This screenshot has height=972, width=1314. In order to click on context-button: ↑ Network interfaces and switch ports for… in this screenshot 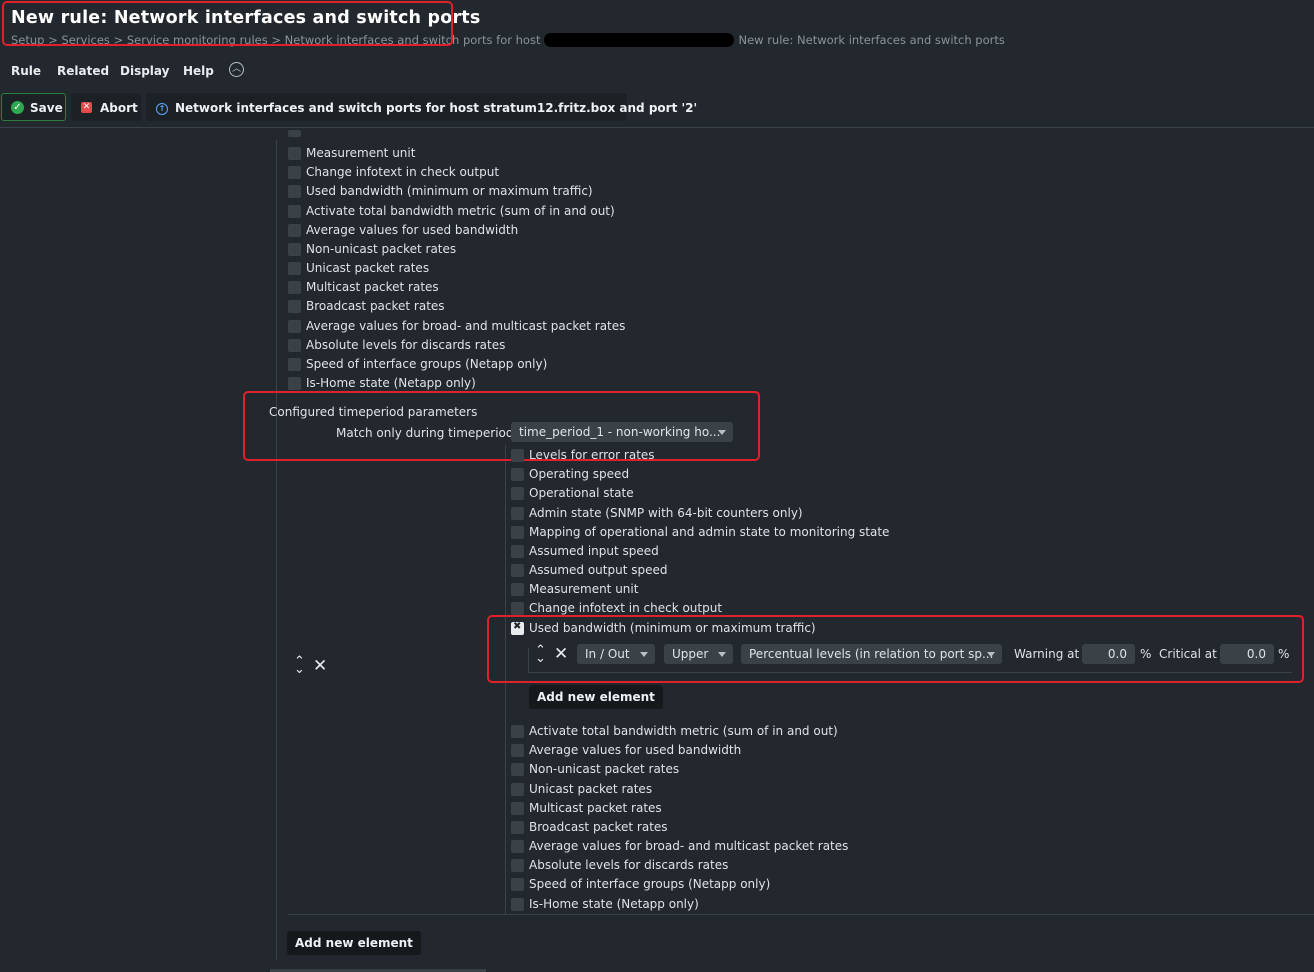, I will do `click(421, 107)`.